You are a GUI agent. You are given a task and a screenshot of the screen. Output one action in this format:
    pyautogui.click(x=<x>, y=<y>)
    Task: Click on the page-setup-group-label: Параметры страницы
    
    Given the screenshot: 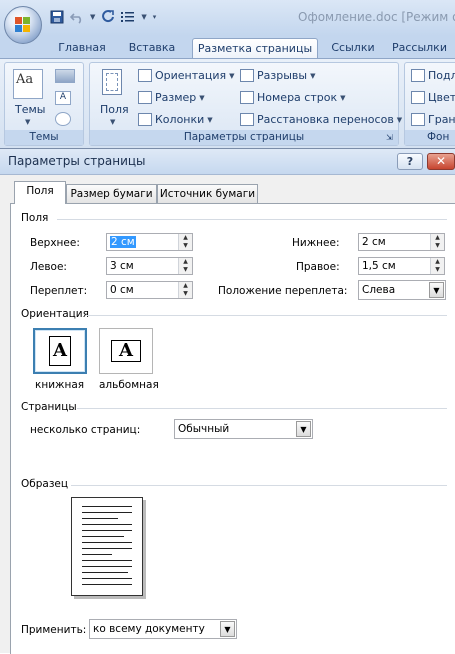 What is the action you would take?
    pyautogui.click(x=244, y=137)
    